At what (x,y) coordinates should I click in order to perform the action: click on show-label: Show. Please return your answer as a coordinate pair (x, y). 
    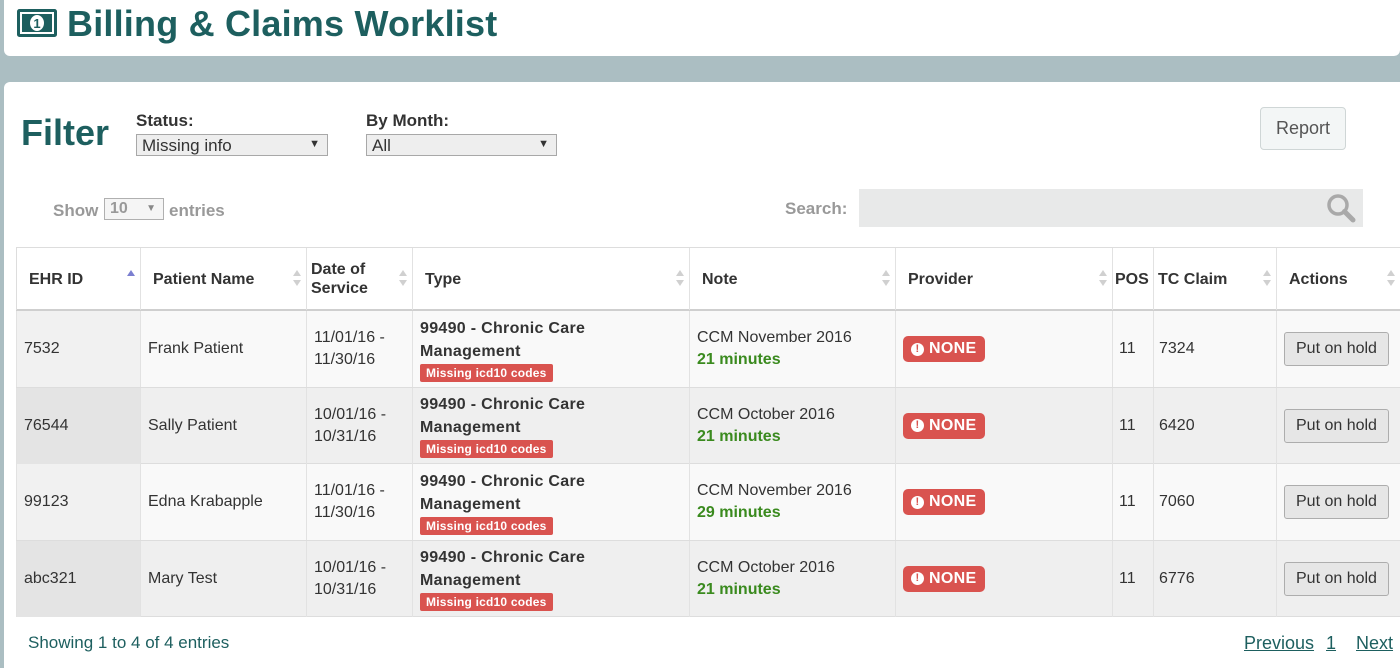
    Looking at the image, I should click on (76, 210).